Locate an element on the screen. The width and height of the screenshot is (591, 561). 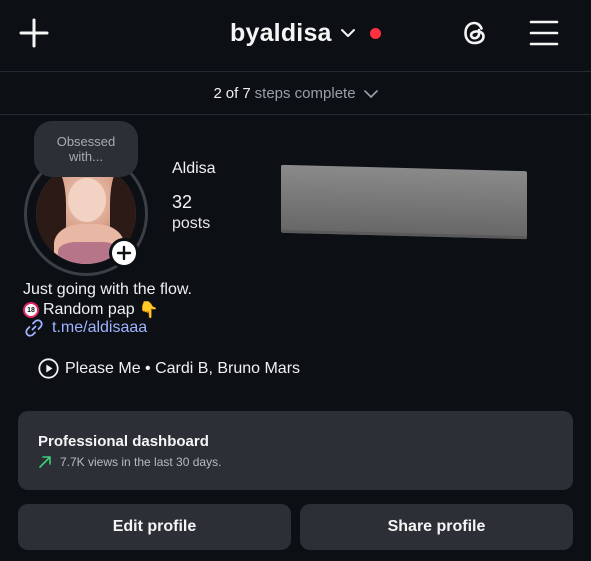
hamburger-menu-icon is located at coordinates (544, 33).